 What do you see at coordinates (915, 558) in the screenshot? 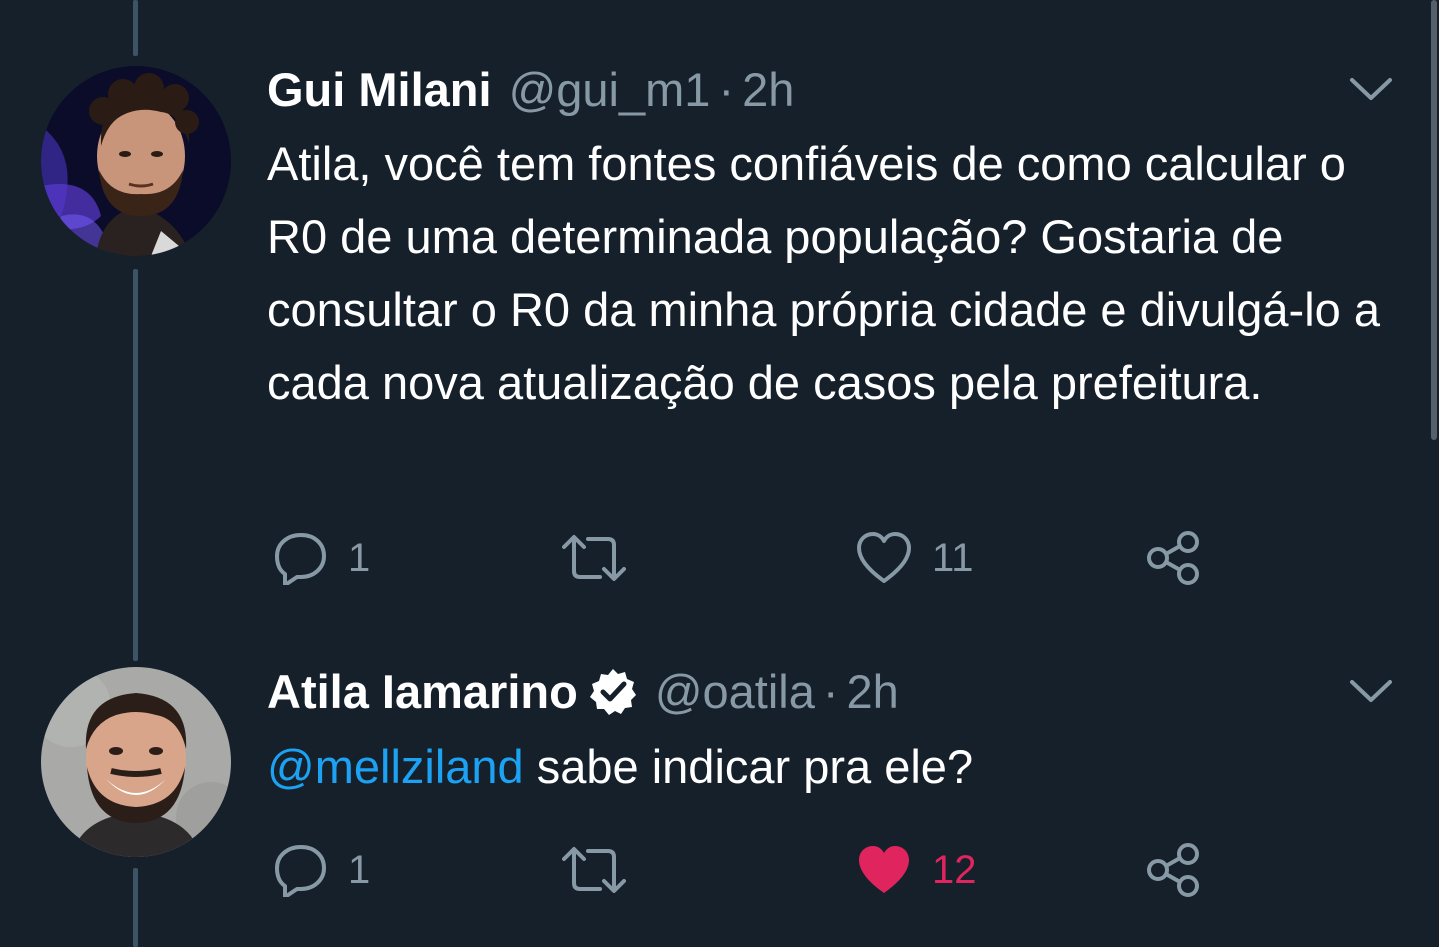
I see `like-button: 11` at bounding box center [915, 558].